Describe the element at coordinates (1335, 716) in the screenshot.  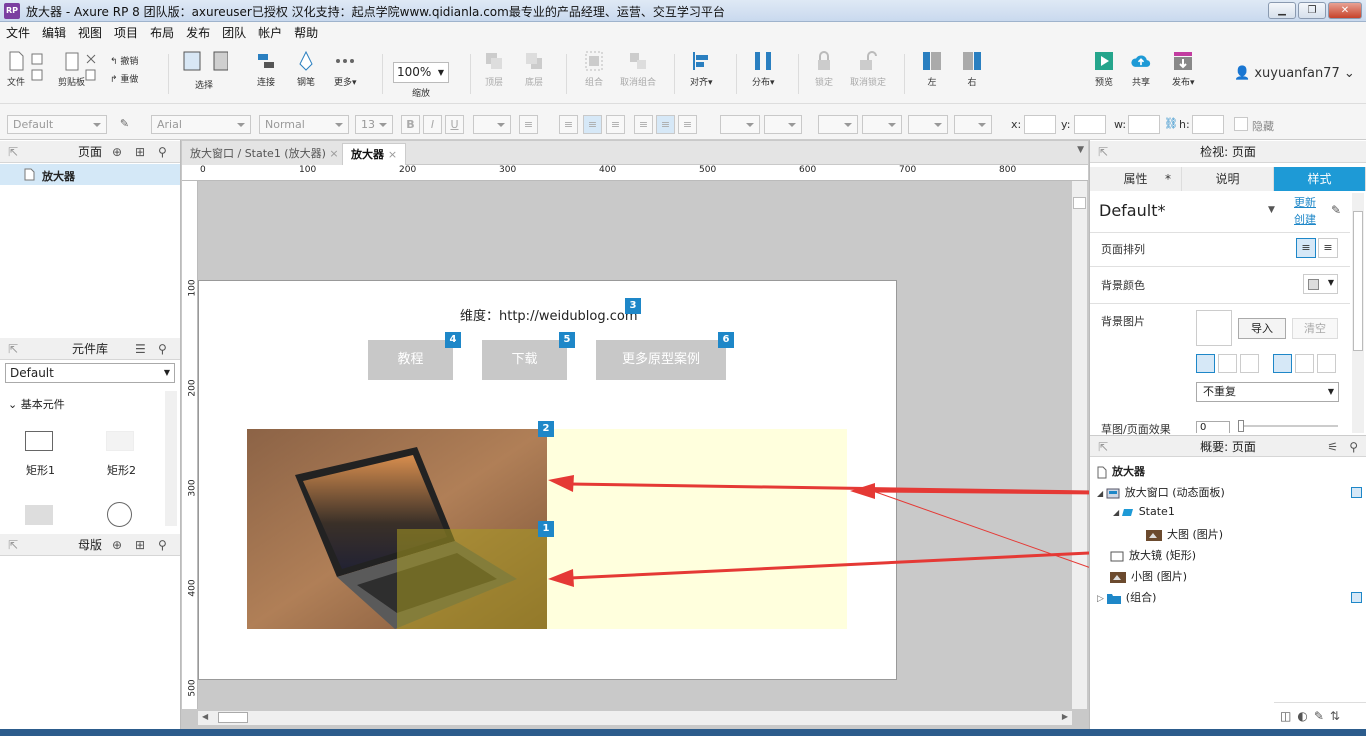
I see `sort-icon: ⇅` at that location.